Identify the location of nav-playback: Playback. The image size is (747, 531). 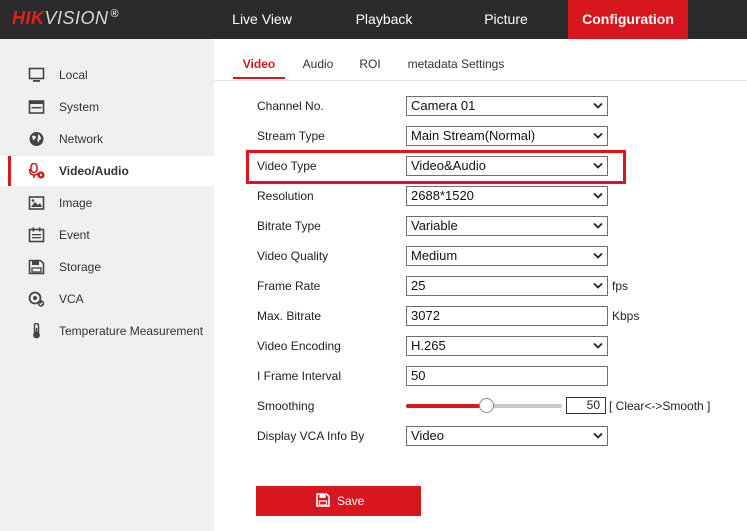
(384, 19).